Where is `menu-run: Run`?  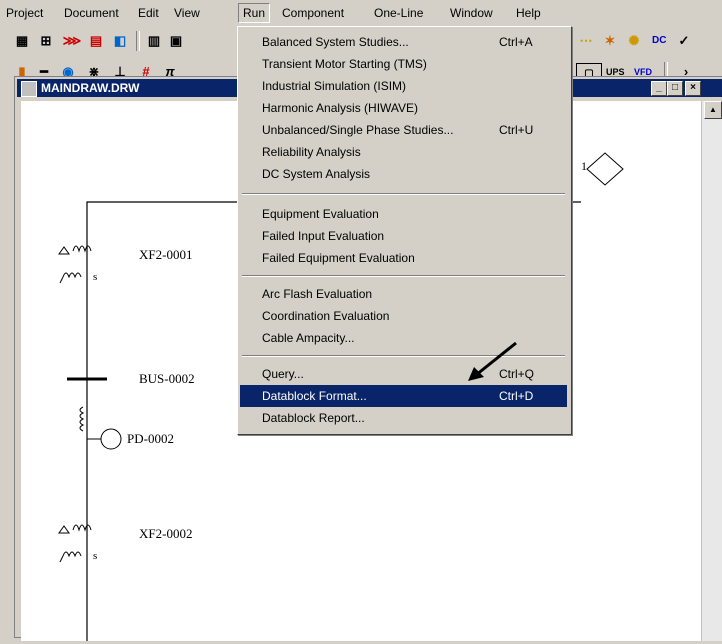 menu-run: Run is located at coordinates (254, 13).